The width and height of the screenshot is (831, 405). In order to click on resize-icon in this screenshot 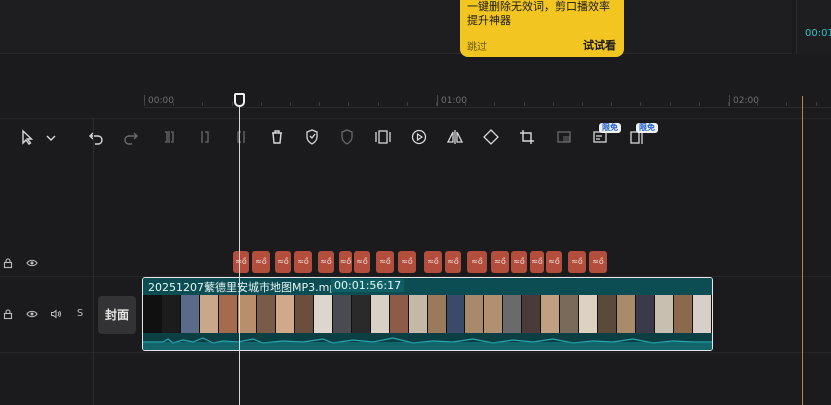, I will do `click(564, 137)`.